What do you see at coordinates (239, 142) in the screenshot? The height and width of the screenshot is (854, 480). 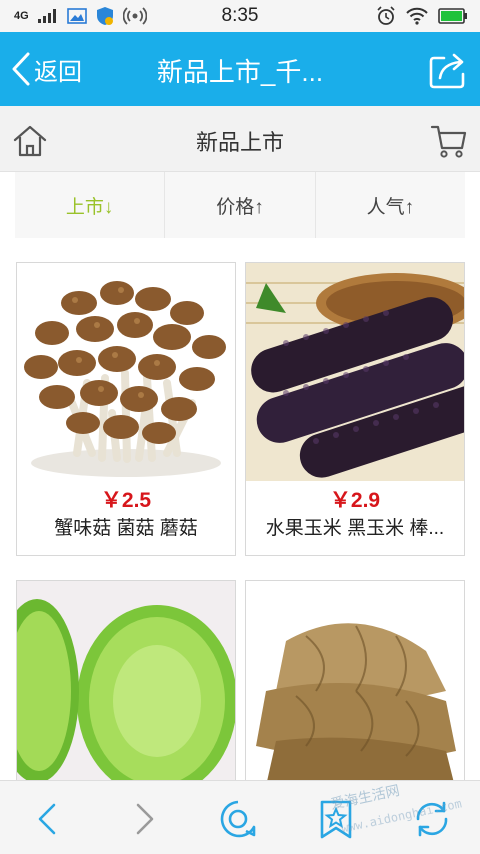 I see `store-title: 新品上市` at bounding box center [239, 142].